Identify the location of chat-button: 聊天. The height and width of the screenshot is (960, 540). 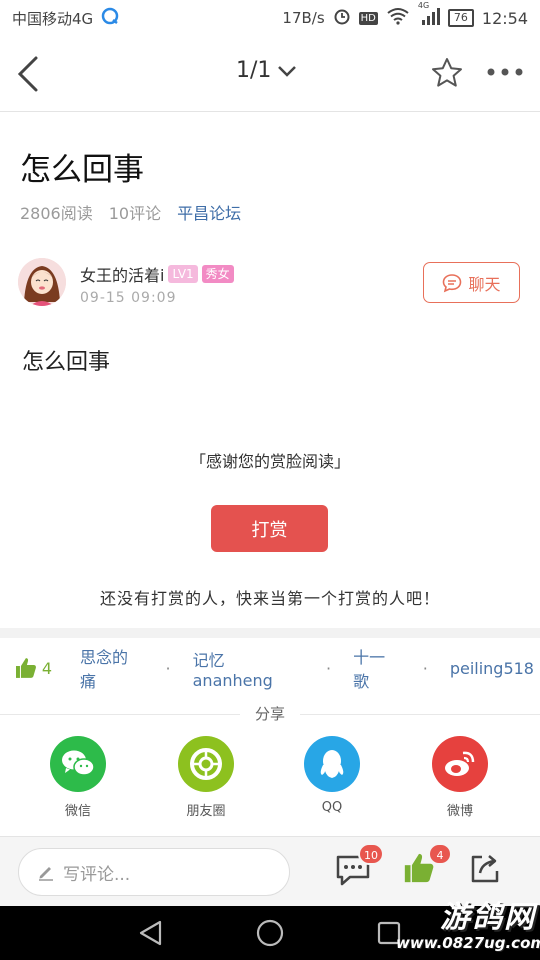
(471, 282).